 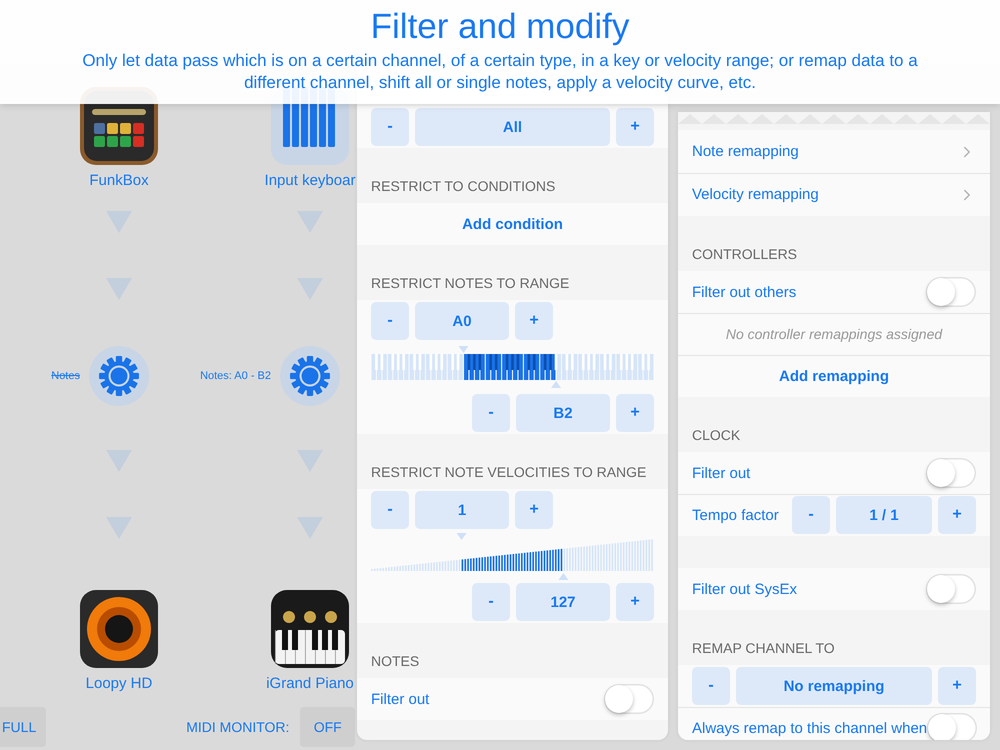 I want to click on banner-description: Only let data pass which is on a certain channel, of a certain type, in a key or velocity range; or remap data to a different channel, shift all or single notes, apply a velocity curve, etc., so click(x=500, y=72).